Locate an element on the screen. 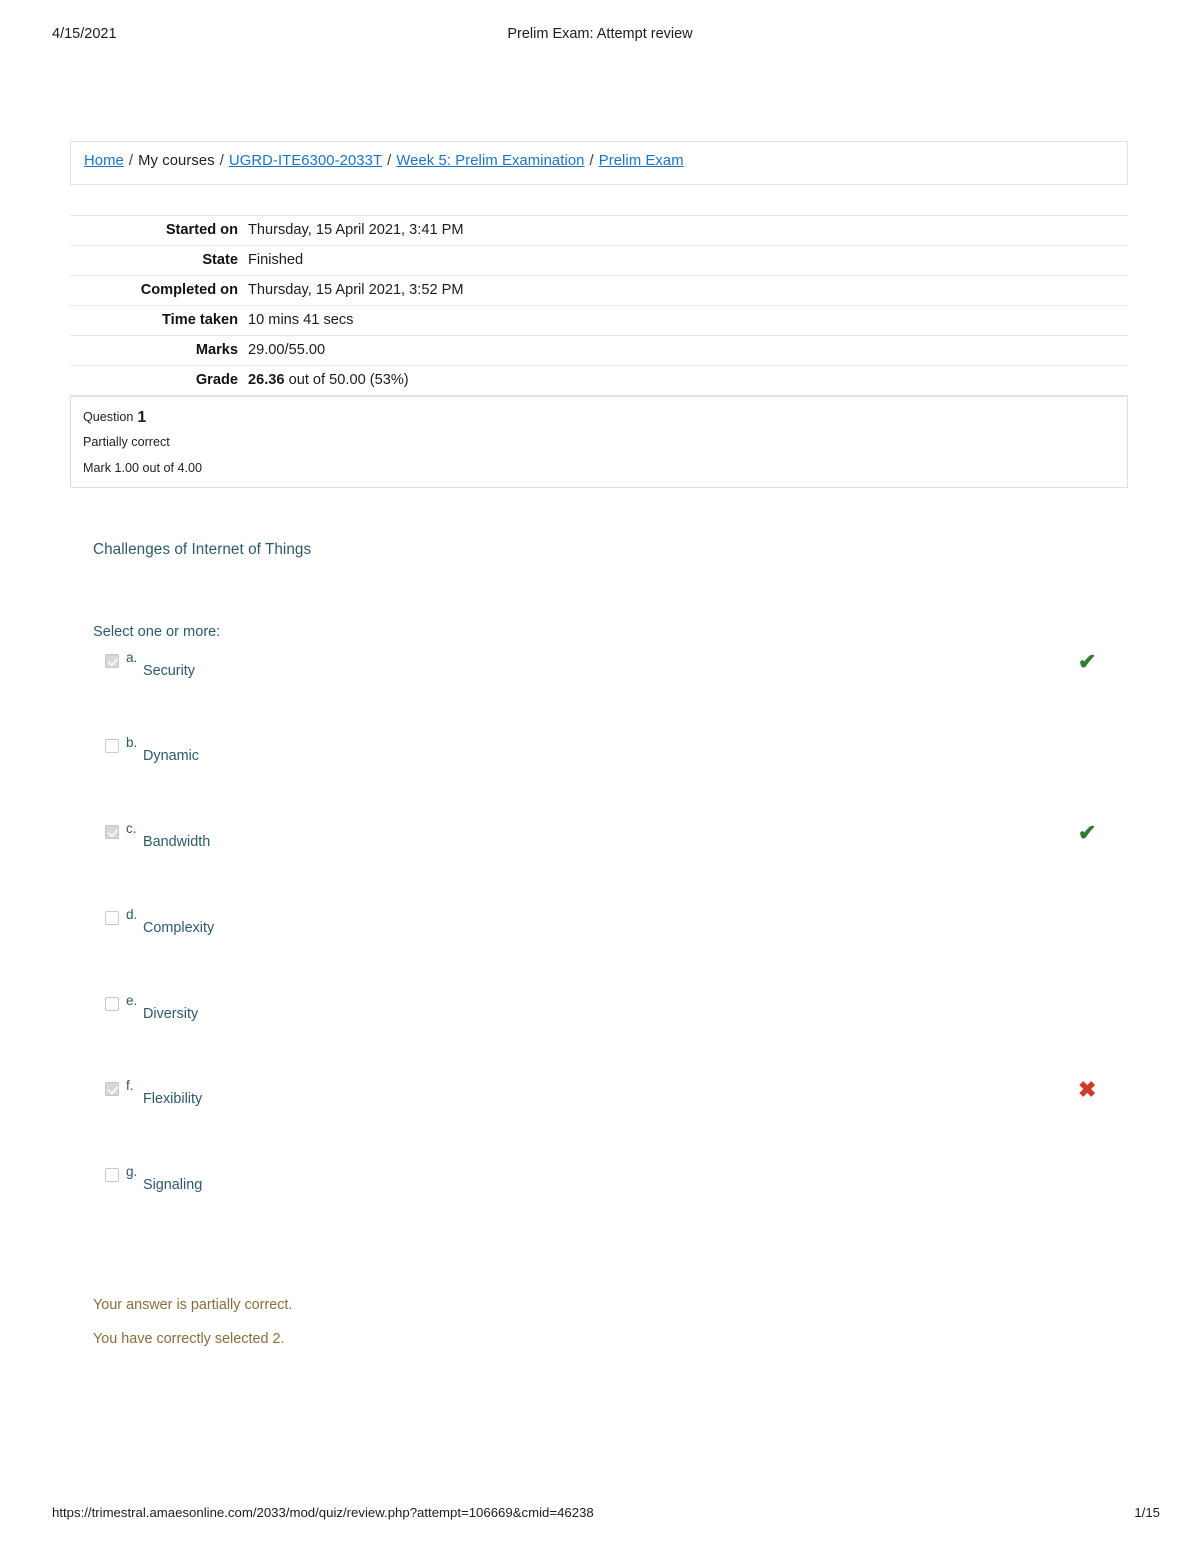 This screenshot has height=1553, width=1200. option-letter-f: f. is located at coordinates (130, 1085).